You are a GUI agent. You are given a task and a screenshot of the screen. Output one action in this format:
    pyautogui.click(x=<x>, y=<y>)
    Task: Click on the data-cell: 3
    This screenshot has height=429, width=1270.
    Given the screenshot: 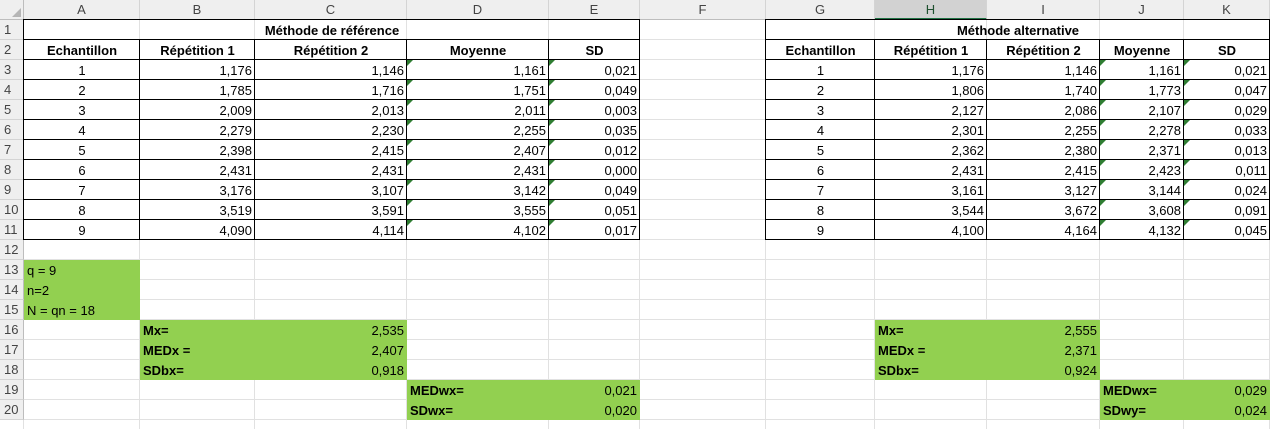 What is the action you would take?
    pyautogui.click(x=82, y=110)
    